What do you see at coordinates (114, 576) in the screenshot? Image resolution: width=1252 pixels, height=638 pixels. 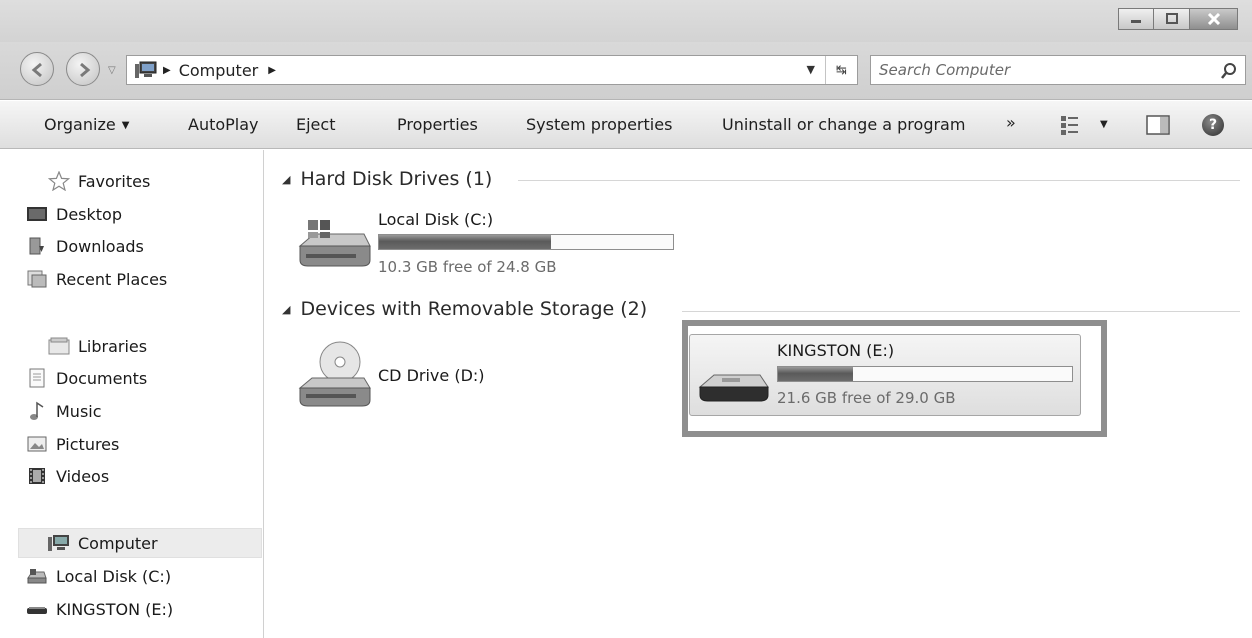 I see `sidebar-item-label: Local Disk (C:)` at bounding box center [114, 576].